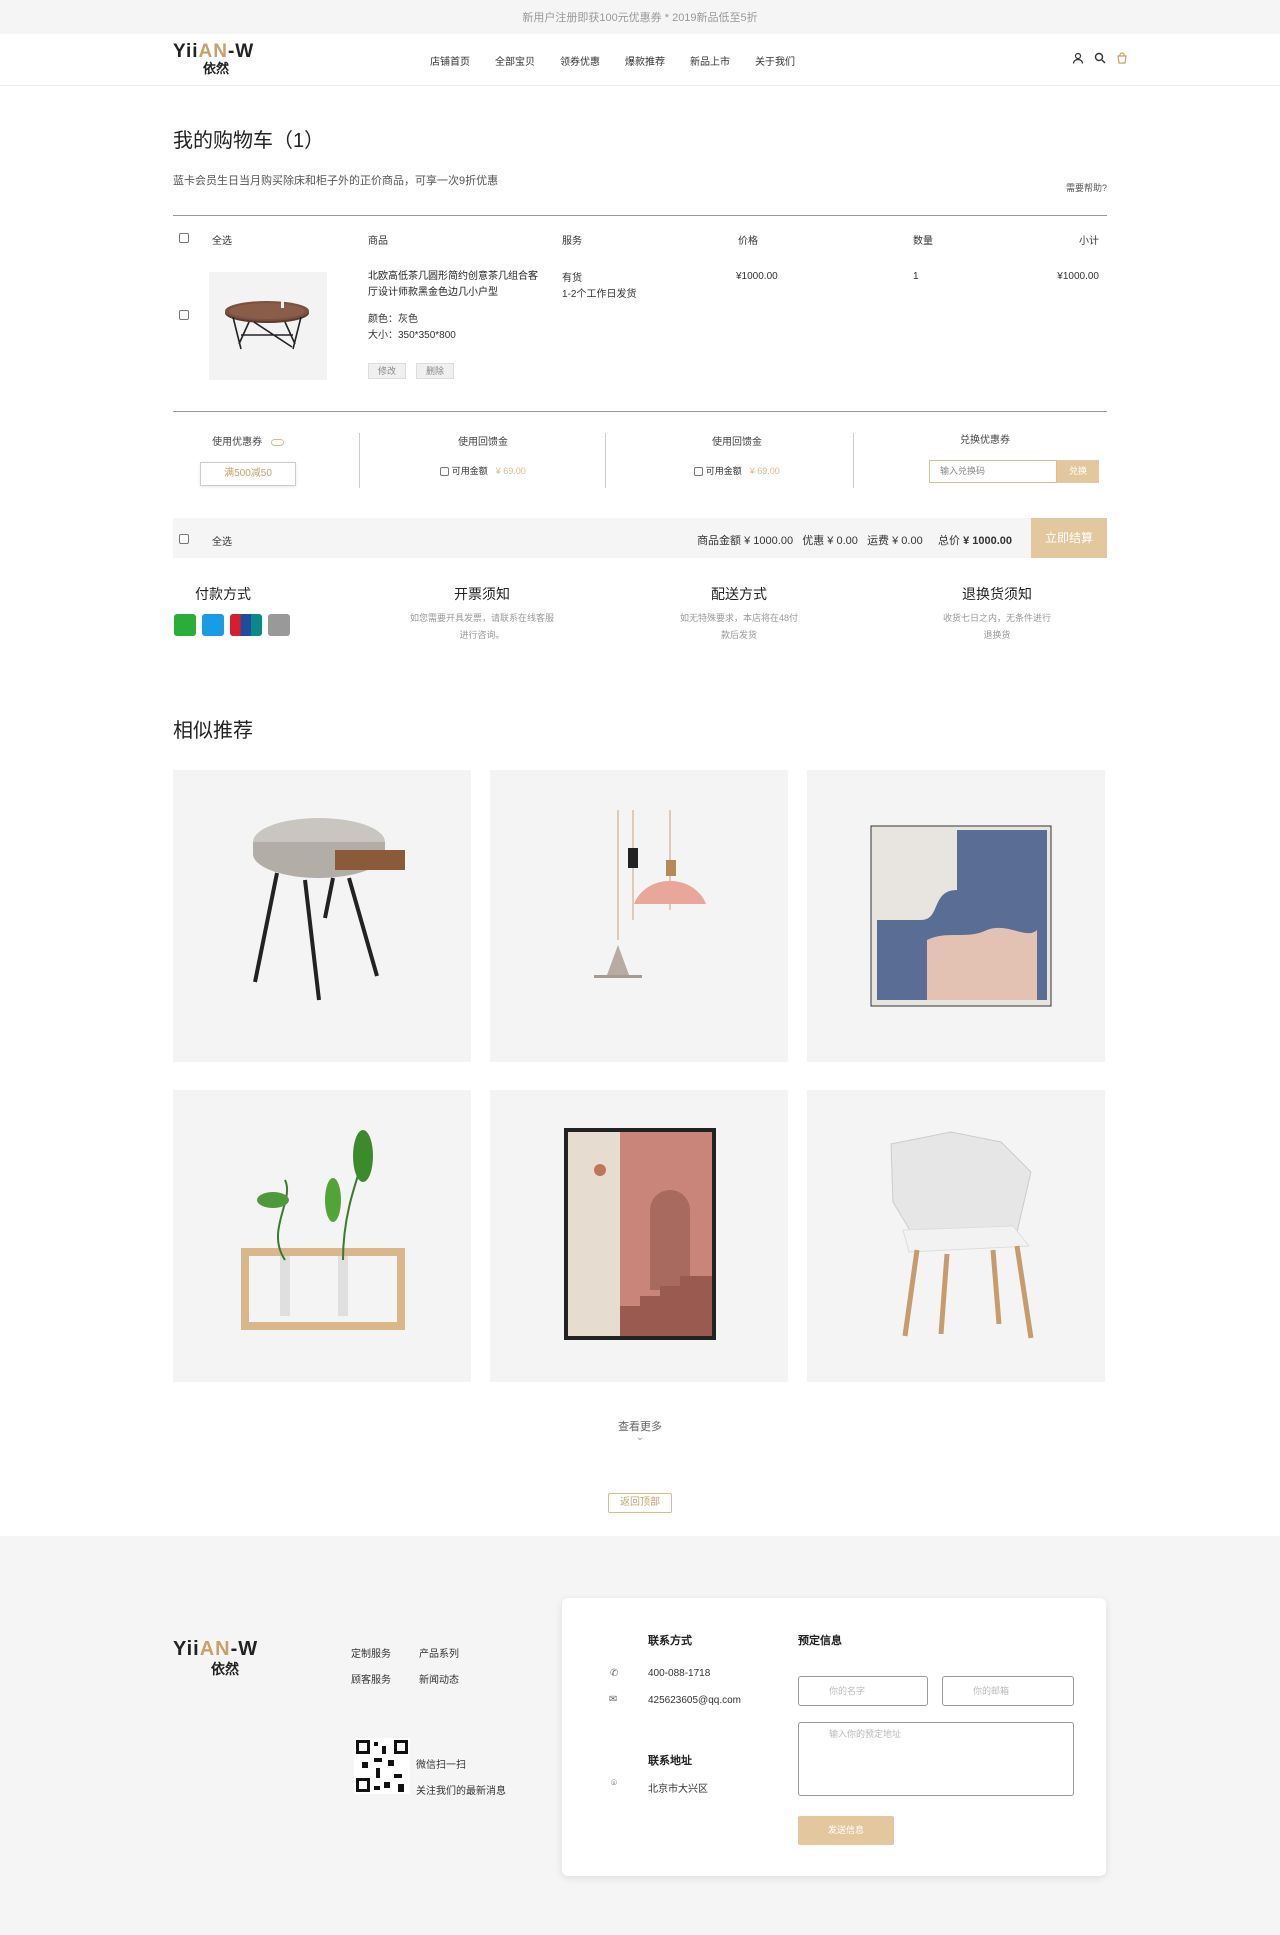 This screenshot has width=1280, height=1935. Describe the element at coordinates (572, 278) in the screenshot. I see `stock-status: 有货` at that location.